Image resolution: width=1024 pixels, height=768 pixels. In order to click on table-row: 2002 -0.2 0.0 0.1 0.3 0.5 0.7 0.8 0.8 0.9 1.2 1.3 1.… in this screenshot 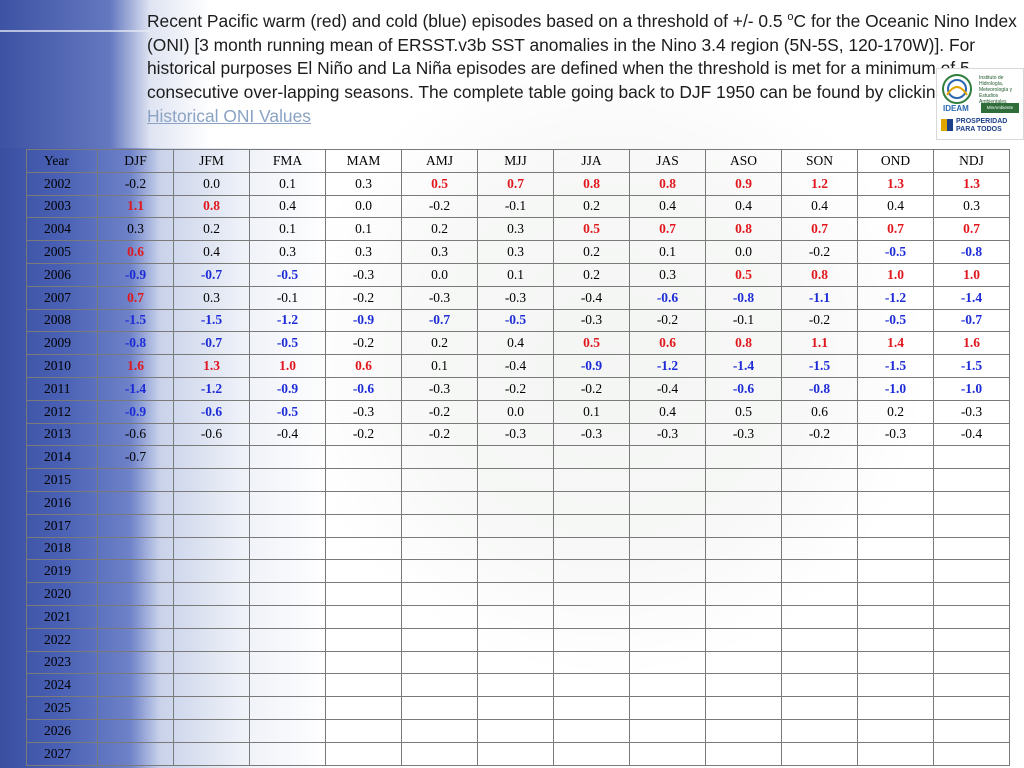, I will do `click(518, 183)`.